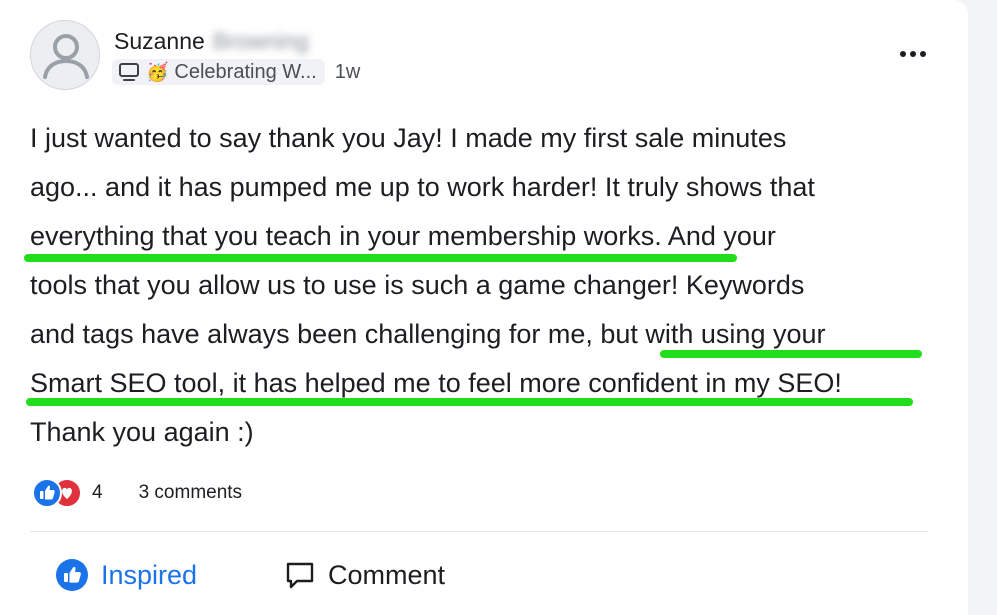 Image resolution: width=997 pixels, height=615 pixels. I want to click on avatar-placeholder-icon, so click(66, 56).